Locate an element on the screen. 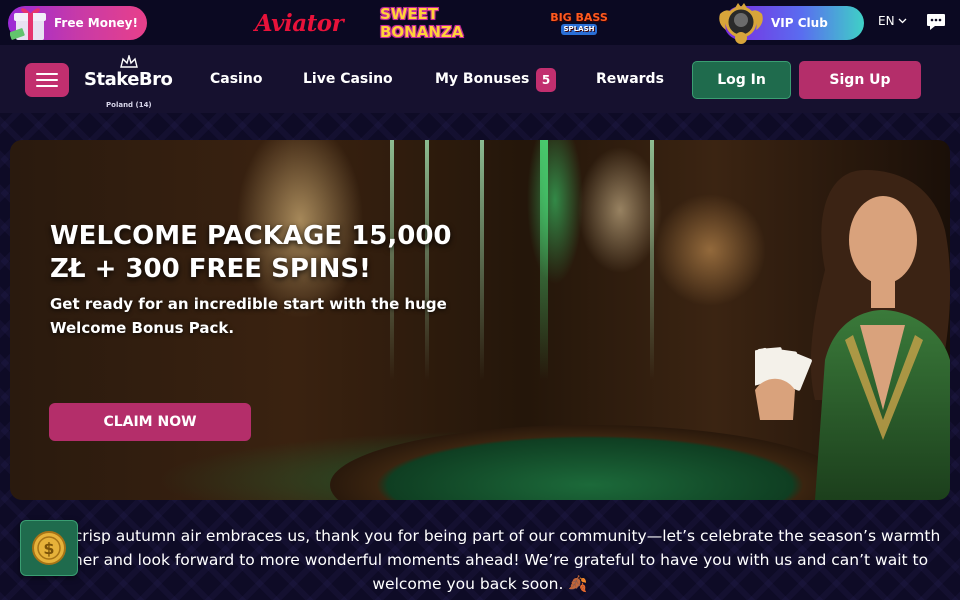 This screenshot has width=960, height=600. vip-club-button: VIP Club is located at coordinates (791, 23).